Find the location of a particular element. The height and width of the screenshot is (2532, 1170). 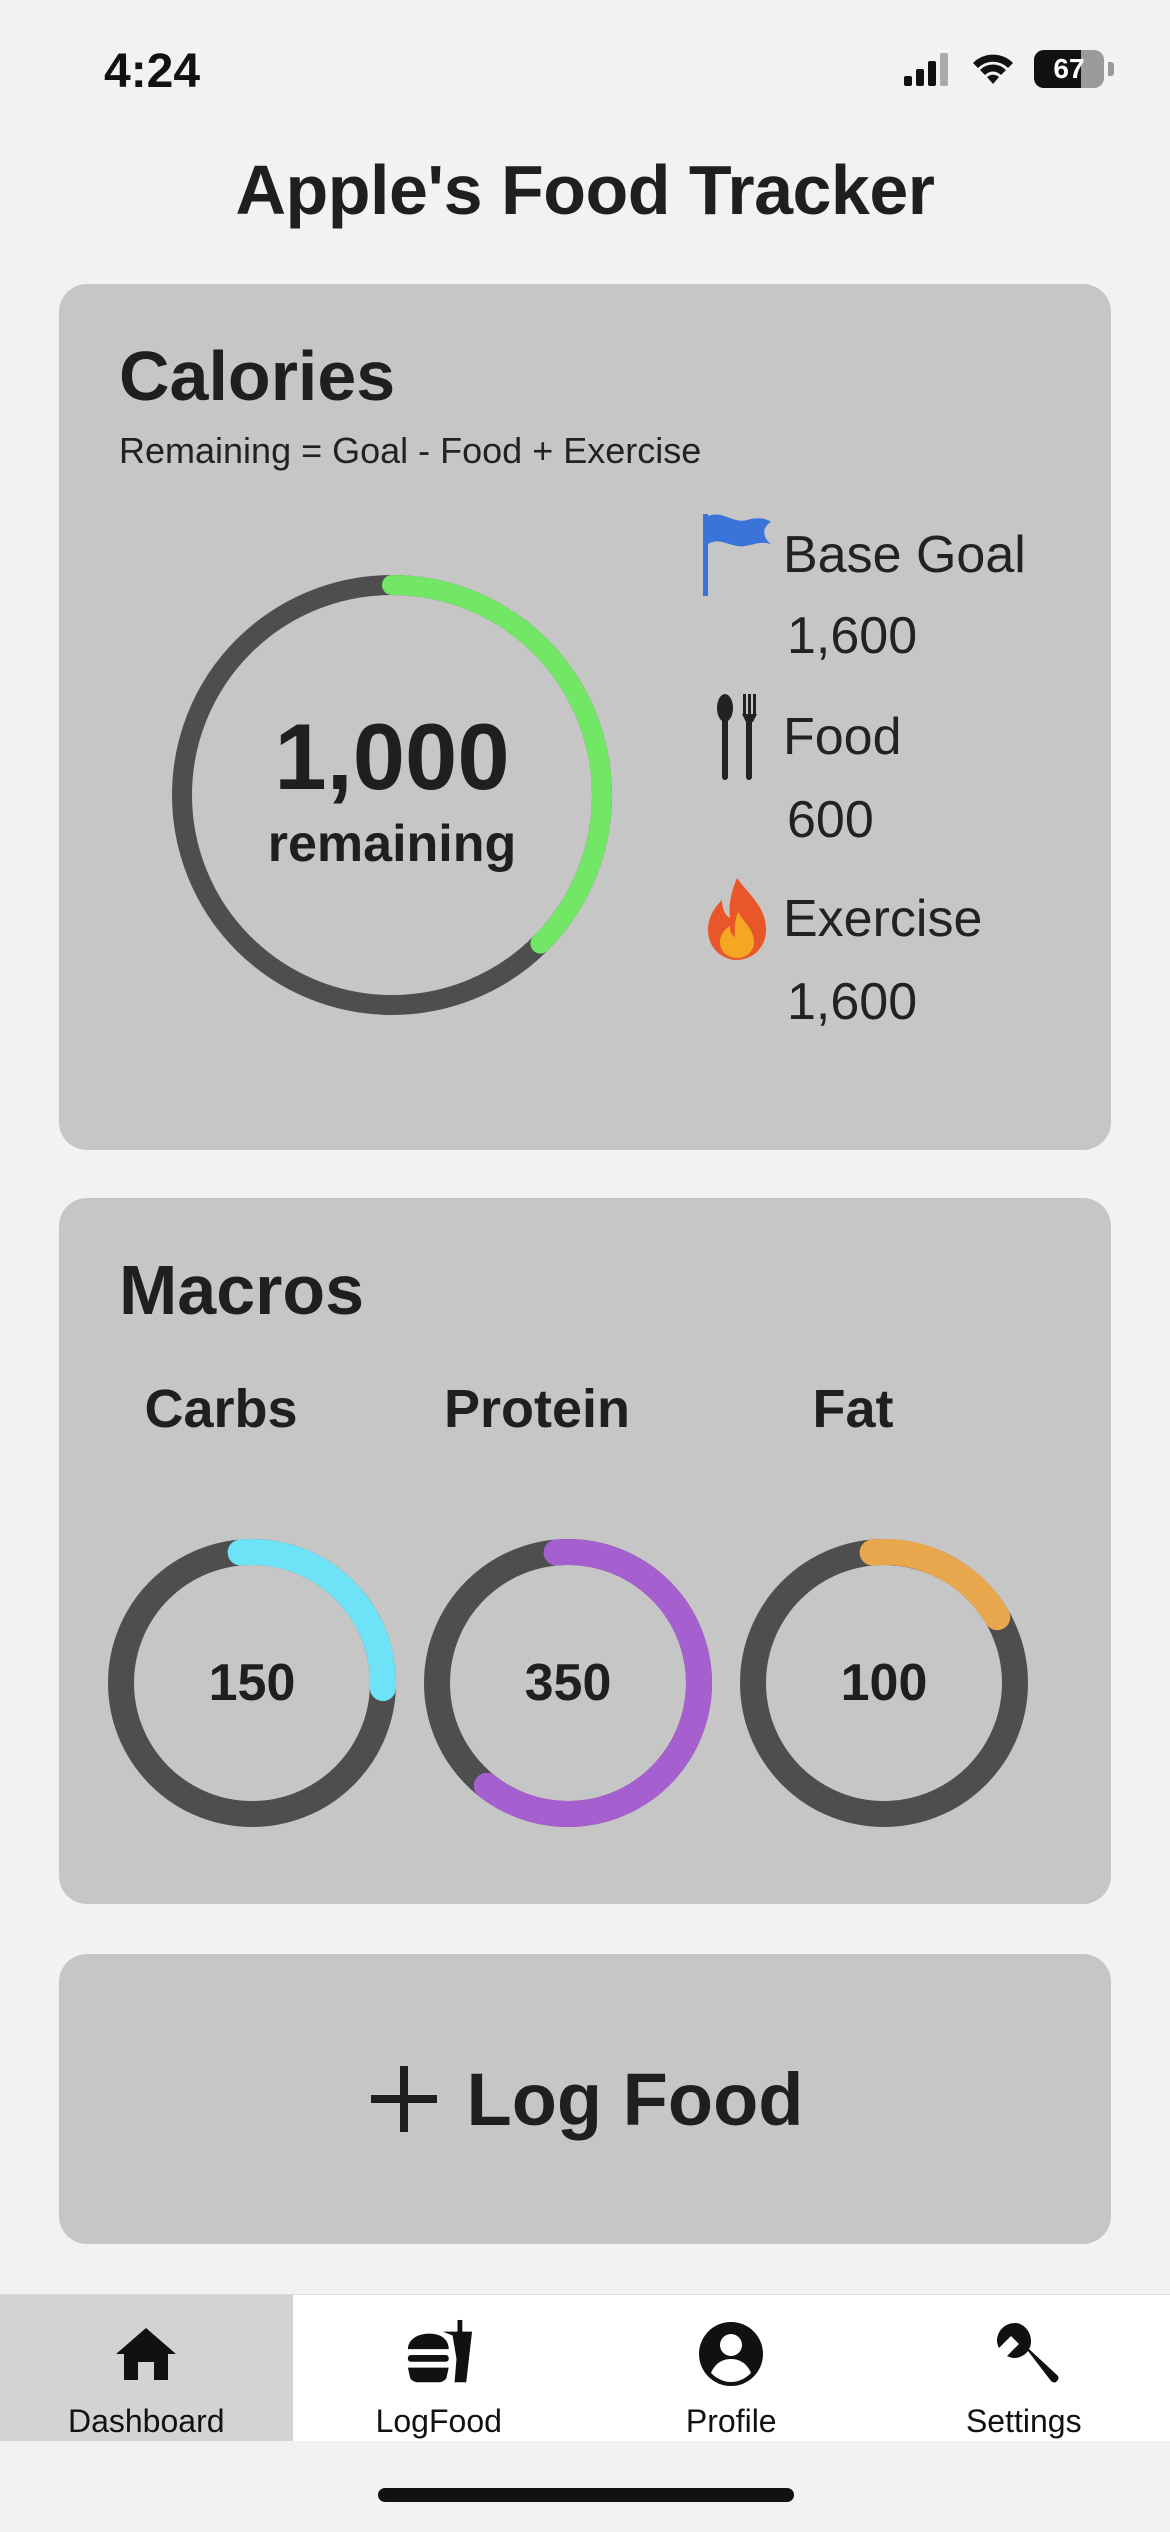

battery-level: 67 is located at coordinates (1069, 68).